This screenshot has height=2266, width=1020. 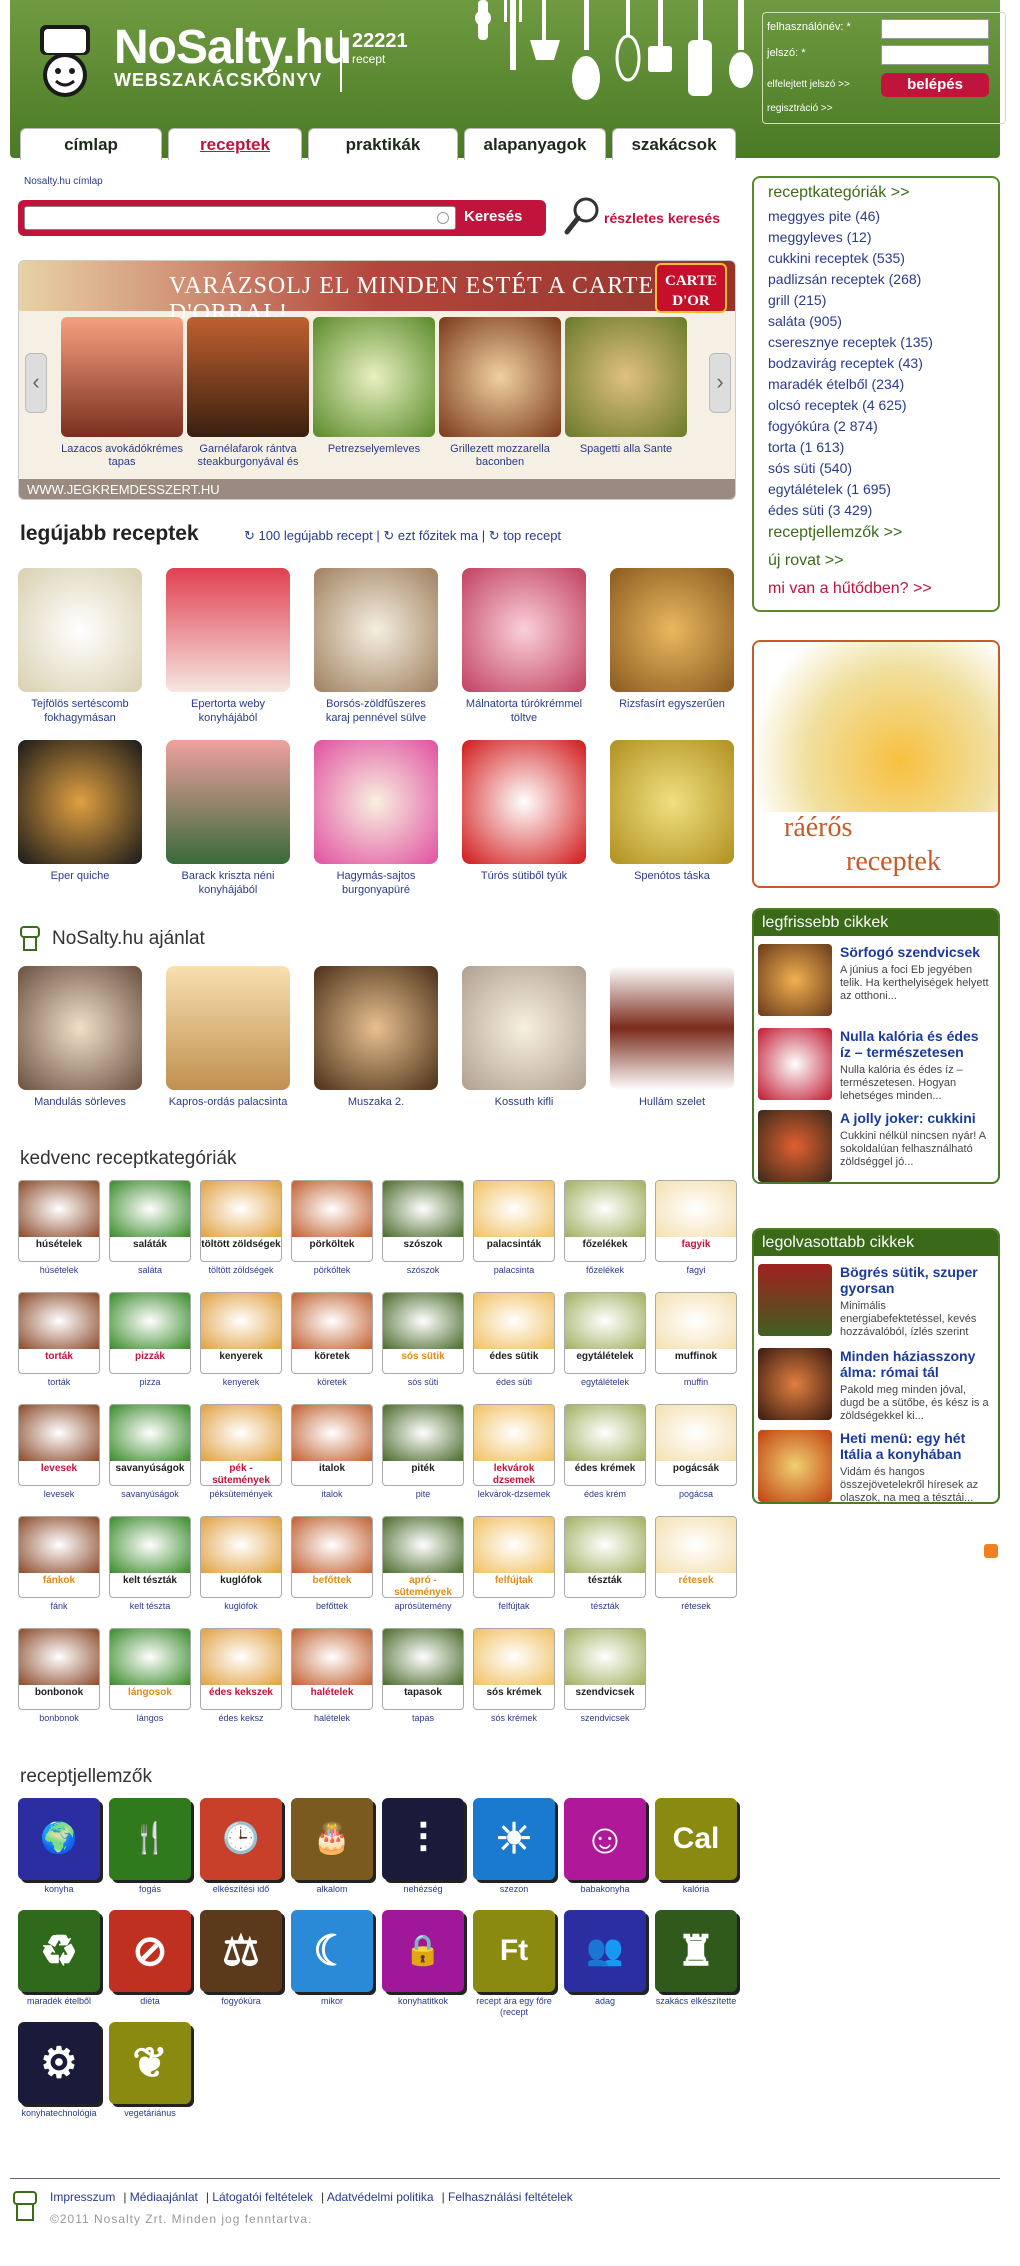 What do you see at coordinates (248, 393) in the screenshot?
I see `carousel-slide: Garnélafarok rántva steakburgonyával és` at bounding box center [248, 393].